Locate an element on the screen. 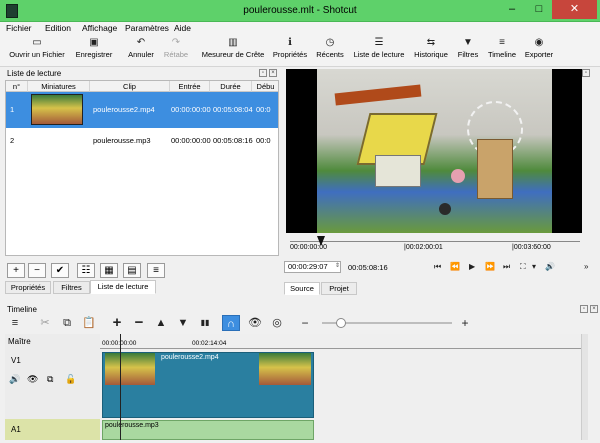 The height and width of the screenshot is (443, 600). peak-meter-label: Mesureur de Crête is located at coordinates (233, 54).